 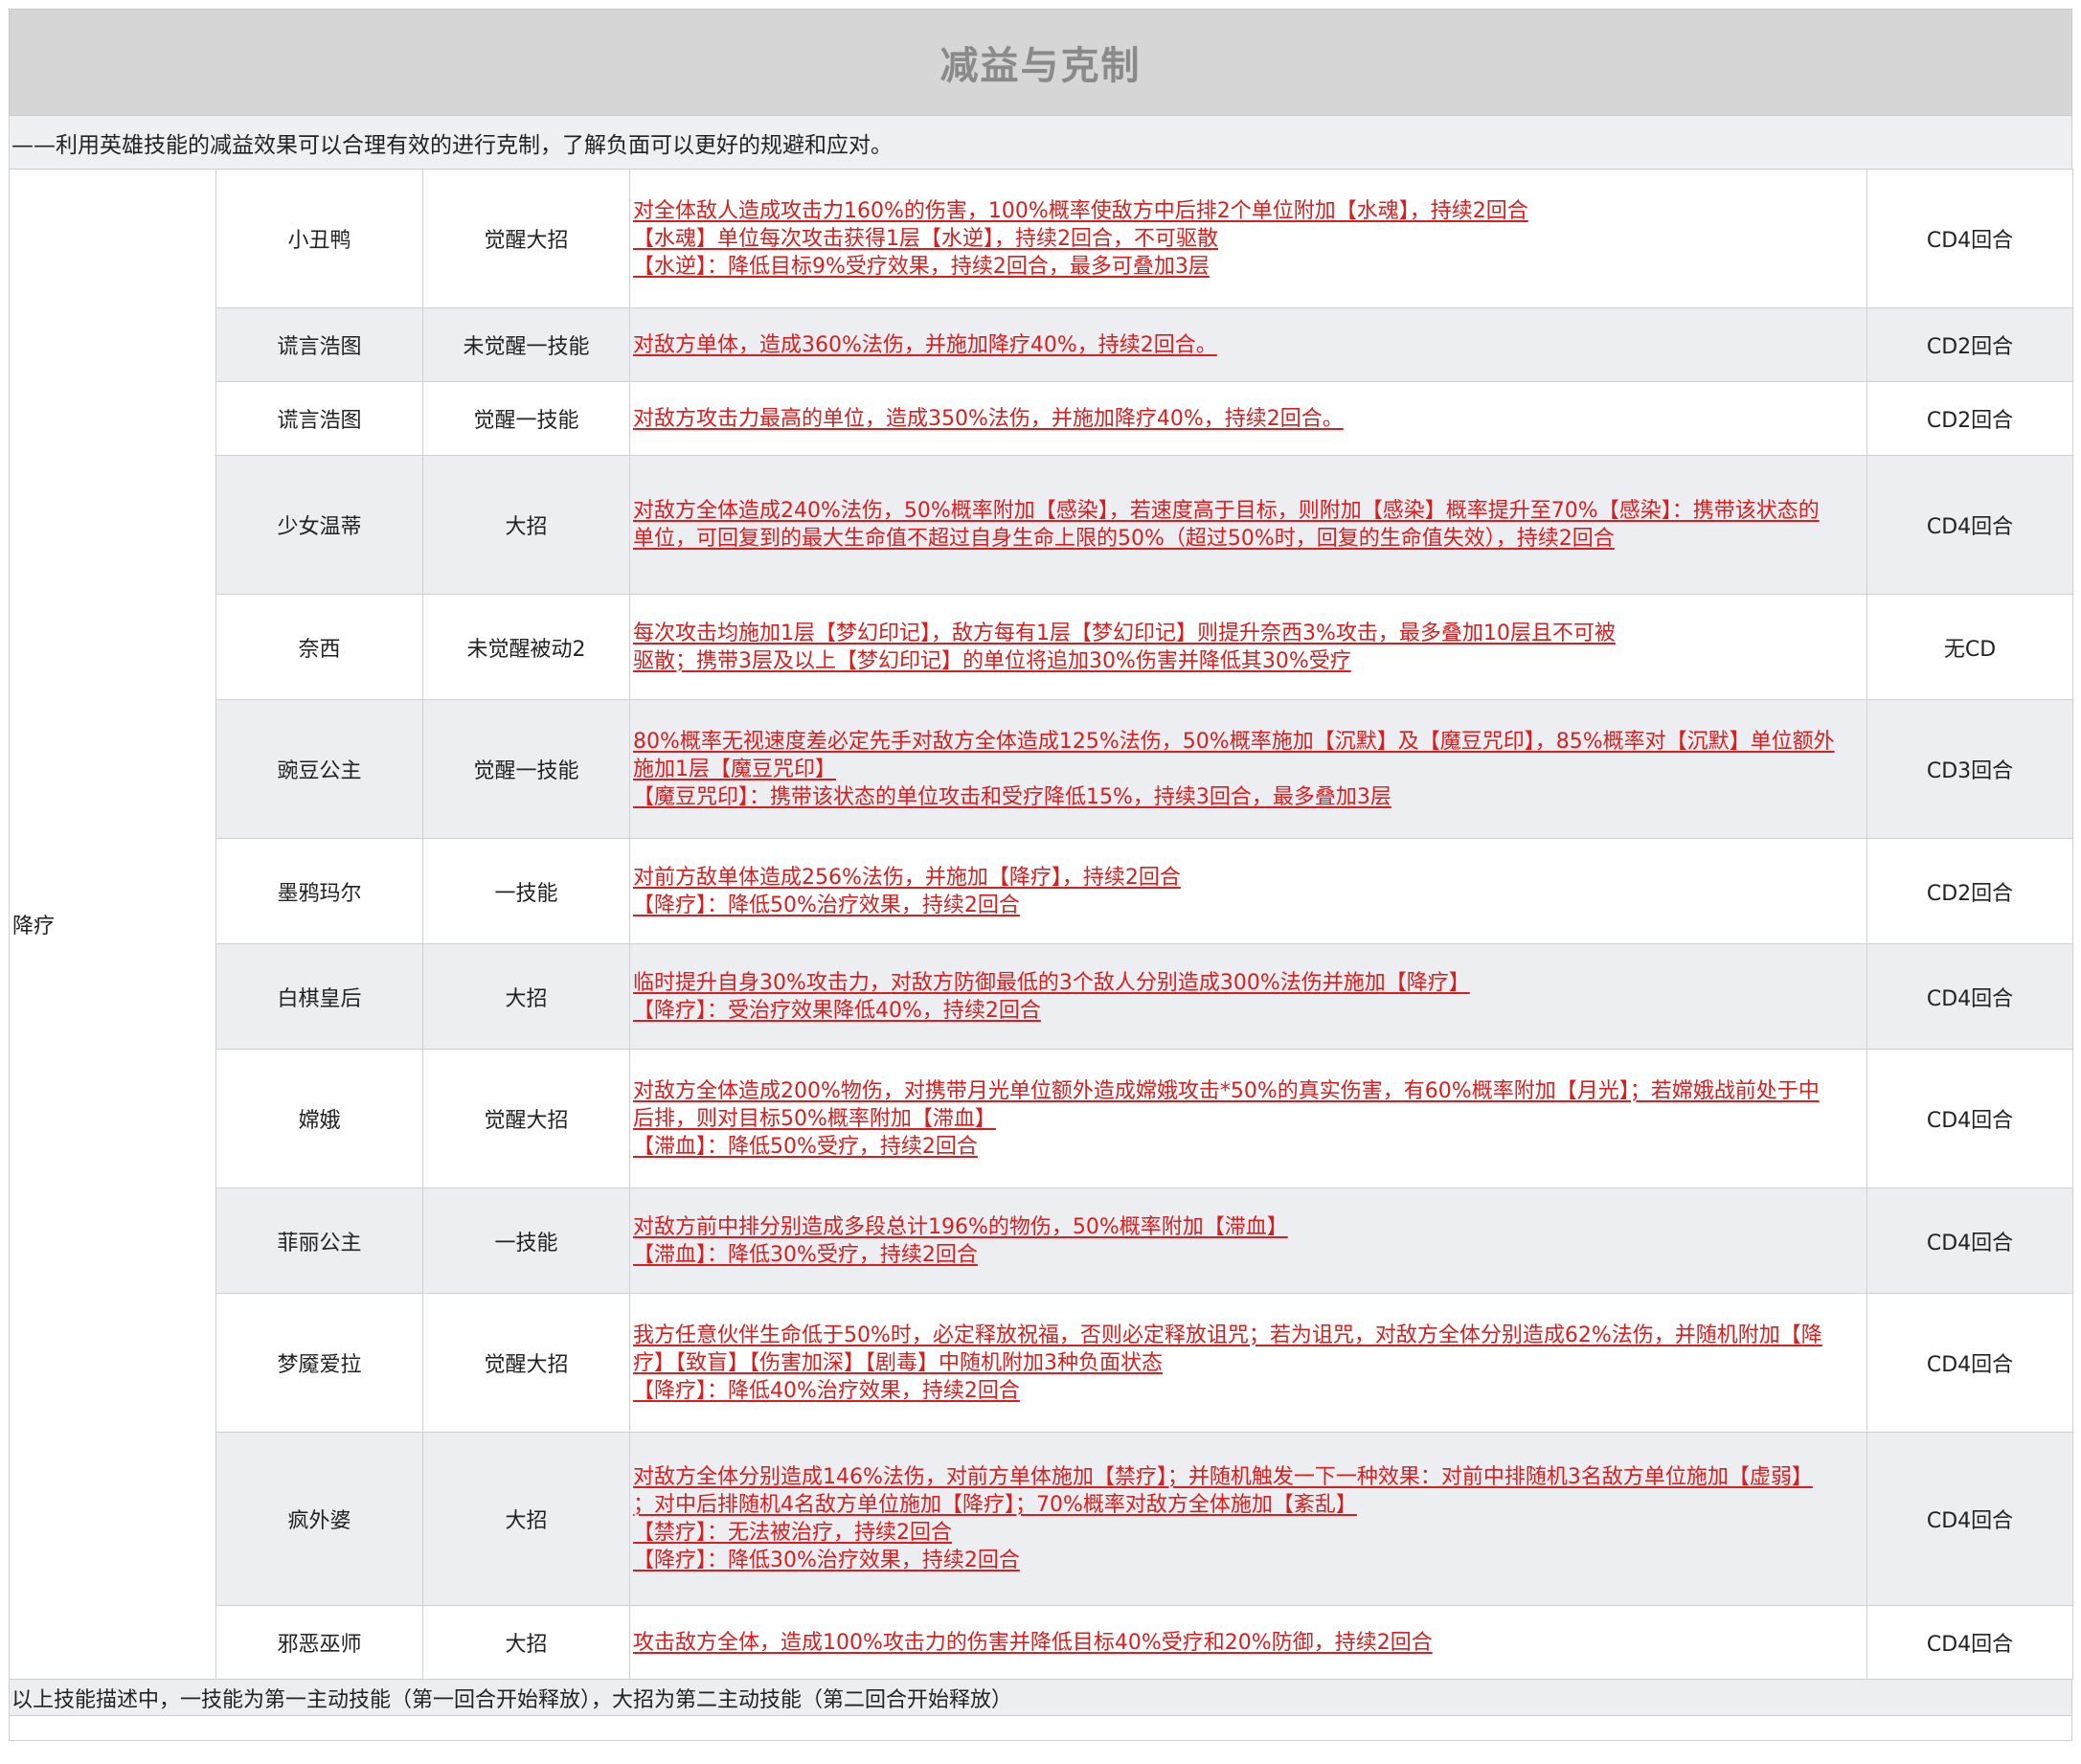 What do you see at coordinates (319, 1118) in the screenshot?
I see `hero-name-cell: 嫦娥` at bounding box center [319, 1118].